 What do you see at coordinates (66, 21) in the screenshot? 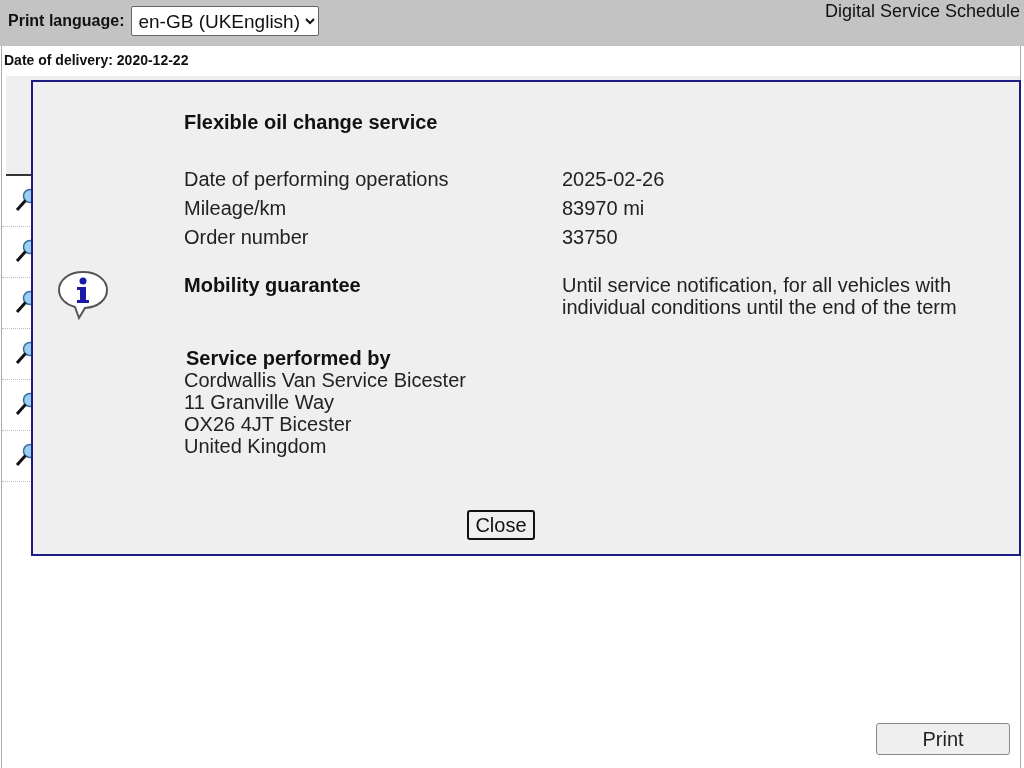
I see `print-language-label: Print language:` at bounding box center [66, 21].